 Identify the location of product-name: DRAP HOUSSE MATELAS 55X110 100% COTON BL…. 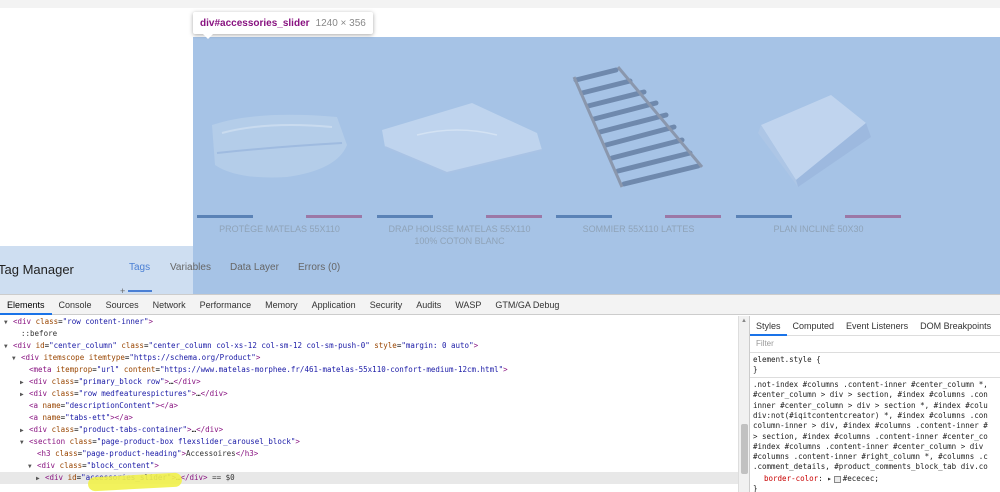
(459, 235).